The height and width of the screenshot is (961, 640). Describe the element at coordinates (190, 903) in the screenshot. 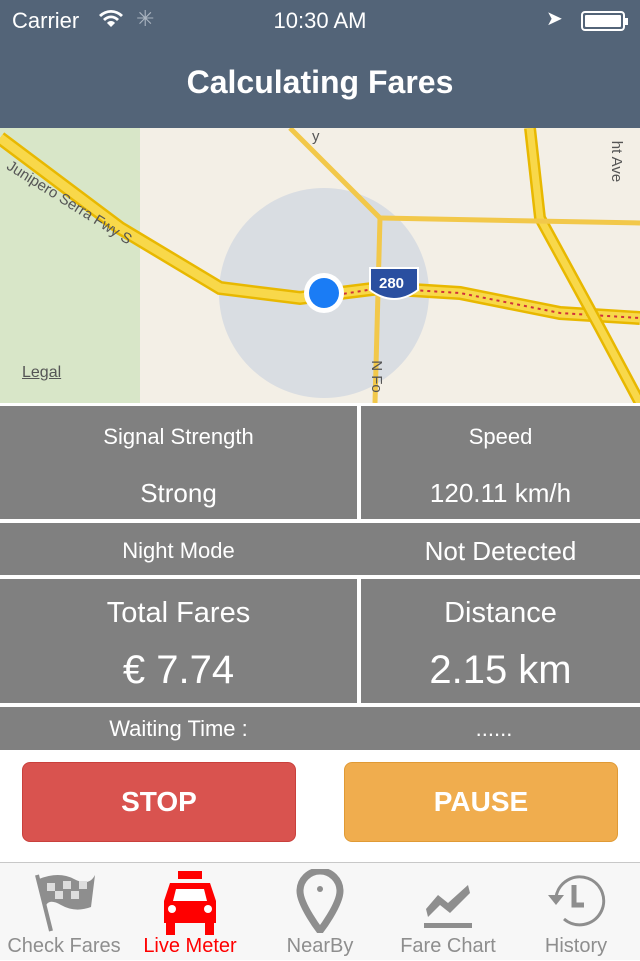

I see `taxi-icon` at that location.